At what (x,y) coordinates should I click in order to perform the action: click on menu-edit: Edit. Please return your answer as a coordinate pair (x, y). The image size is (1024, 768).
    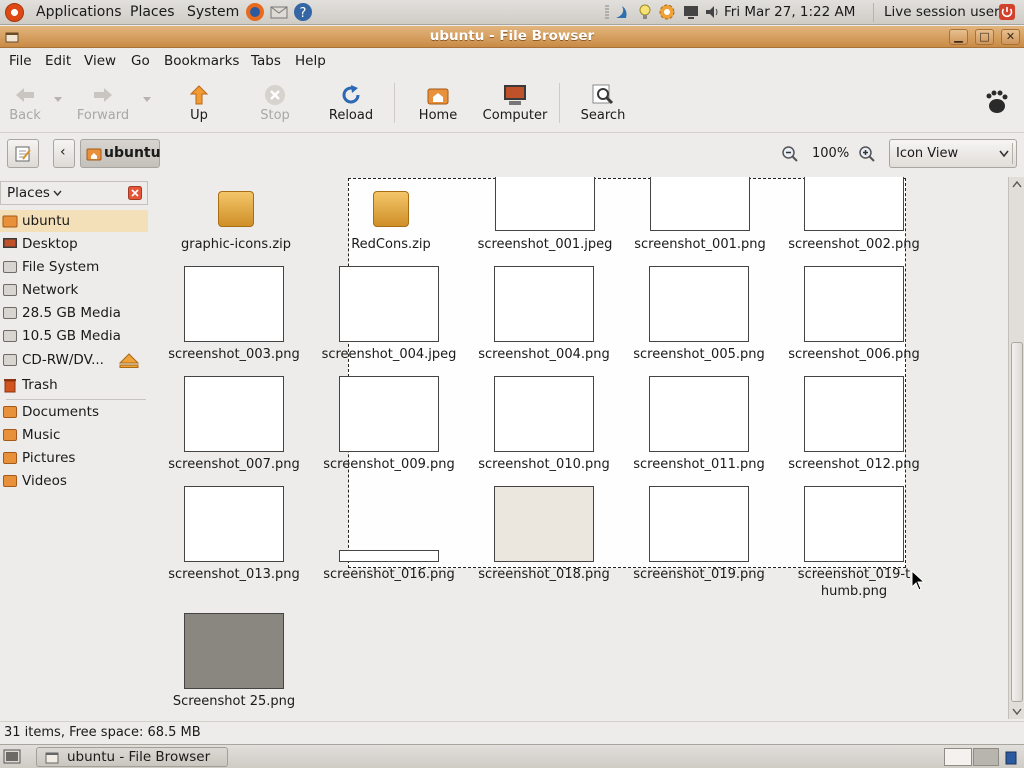
    Looking at the image, I should click on (58, 61).